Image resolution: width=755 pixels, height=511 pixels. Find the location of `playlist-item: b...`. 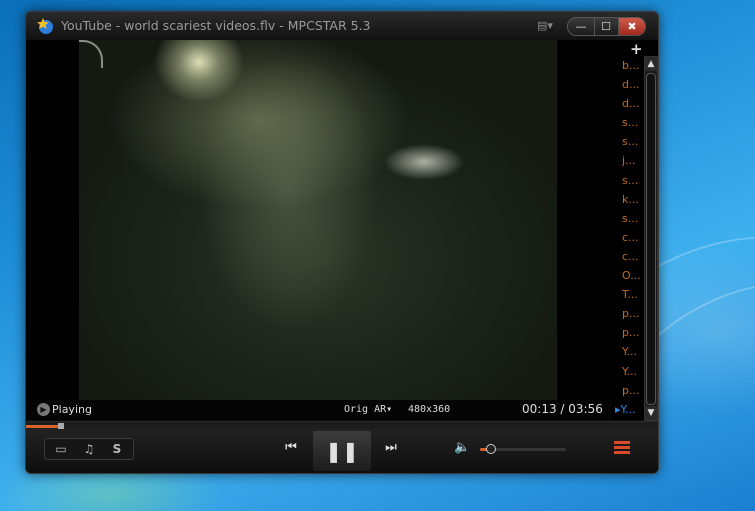

playlist-item: b... is located at coordinates (627, 65).